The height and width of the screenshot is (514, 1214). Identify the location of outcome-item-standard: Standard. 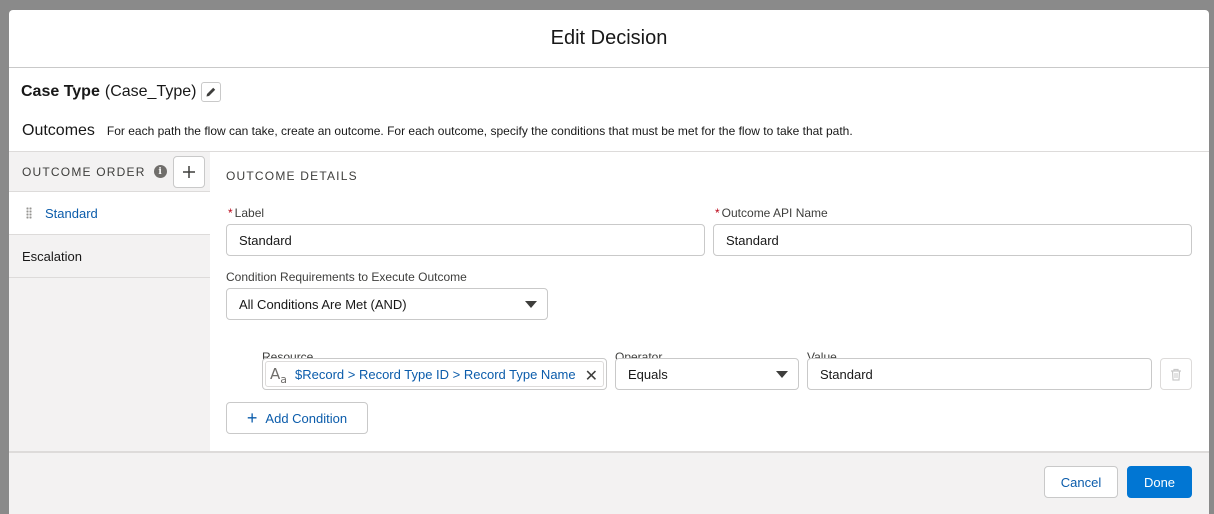
(109, 213).